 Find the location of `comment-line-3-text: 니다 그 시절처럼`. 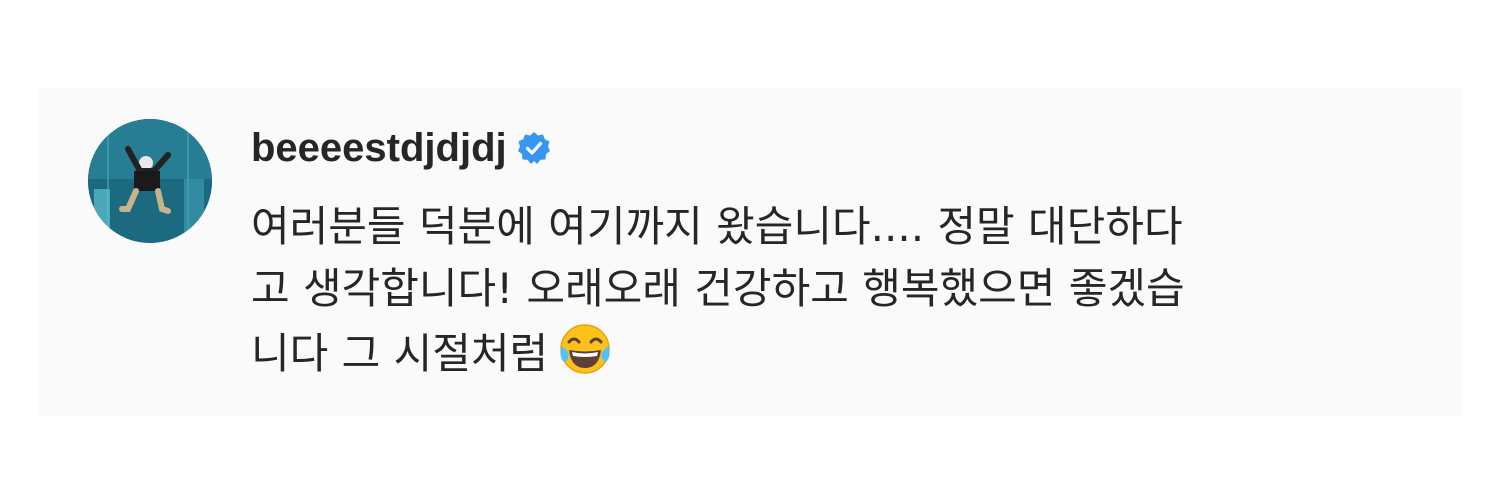

comment-line-3-text: 니다 그 시절처럼 is located at coordinates (400, 353).